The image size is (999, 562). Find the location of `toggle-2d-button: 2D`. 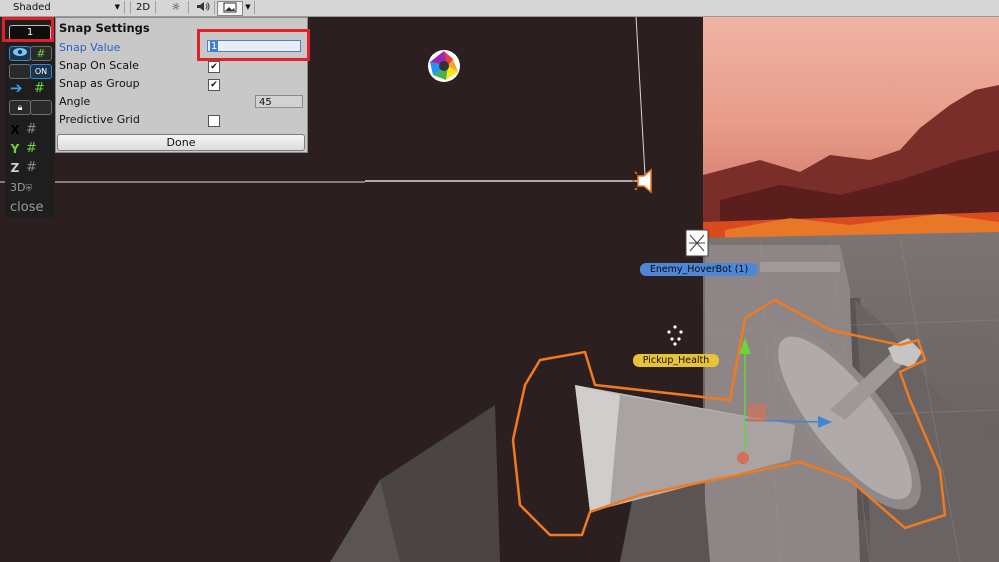

toggle-2d-button: 2D is located at coordinates (143, 7).